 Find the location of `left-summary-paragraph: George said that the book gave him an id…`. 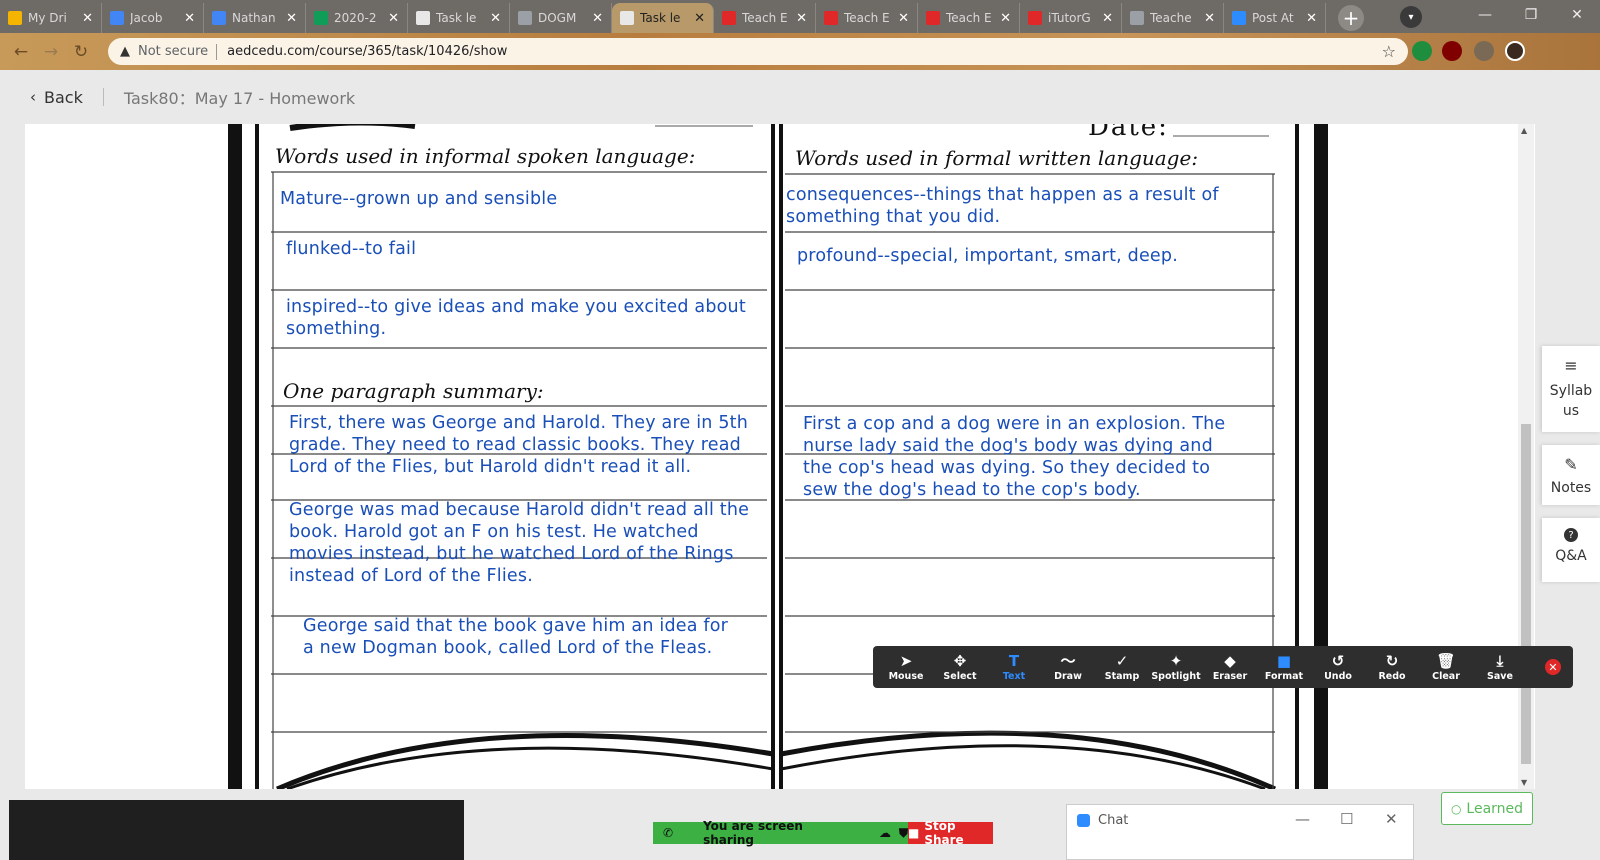

left-summary-paragraph: George said that the book gave him an id… is located at coordinates (523, 637).